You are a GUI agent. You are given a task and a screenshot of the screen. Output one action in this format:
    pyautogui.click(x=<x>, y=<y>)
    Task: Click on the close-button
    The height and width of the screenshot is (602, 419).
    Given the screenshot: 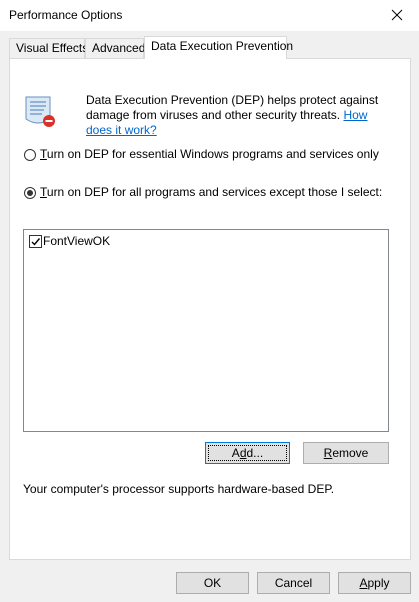 What is the action you would take?
    pyautogui.click(x=397, y=15)
    